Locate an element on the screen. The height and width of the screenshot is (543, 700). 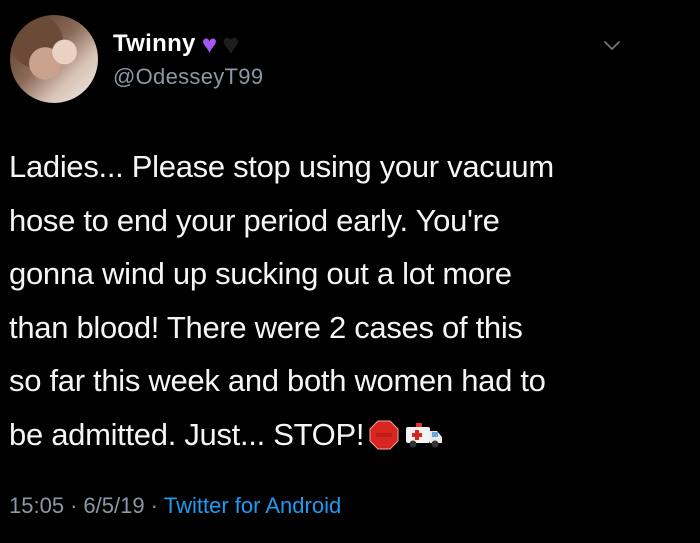
tweet-line: than blood! There were 2 cases of this is located at coordinates (266, 327).